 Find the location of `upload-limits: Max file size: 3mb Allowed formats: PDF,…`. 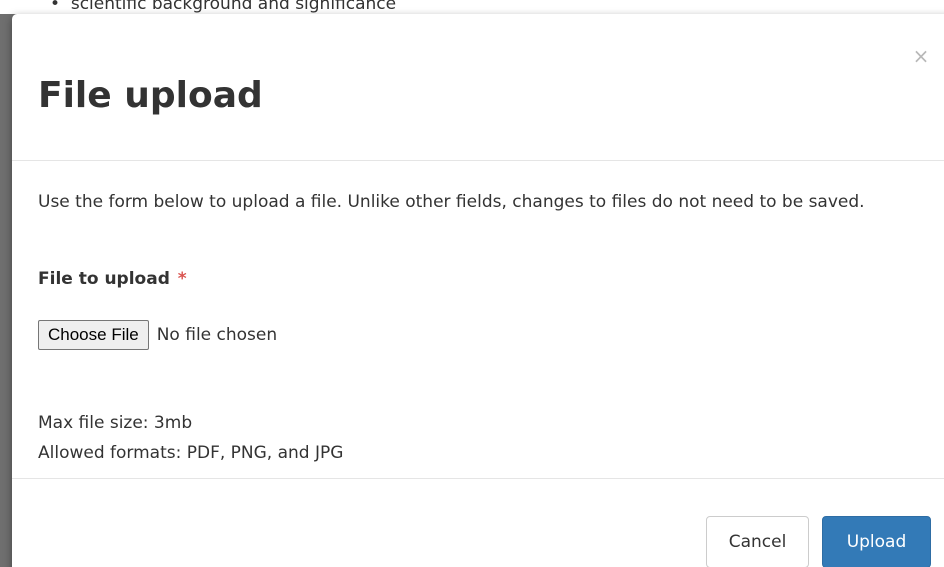

upload-limits: Max file size: 3mb Allowed formats: PDF,… is located at coordinates (190, 438).